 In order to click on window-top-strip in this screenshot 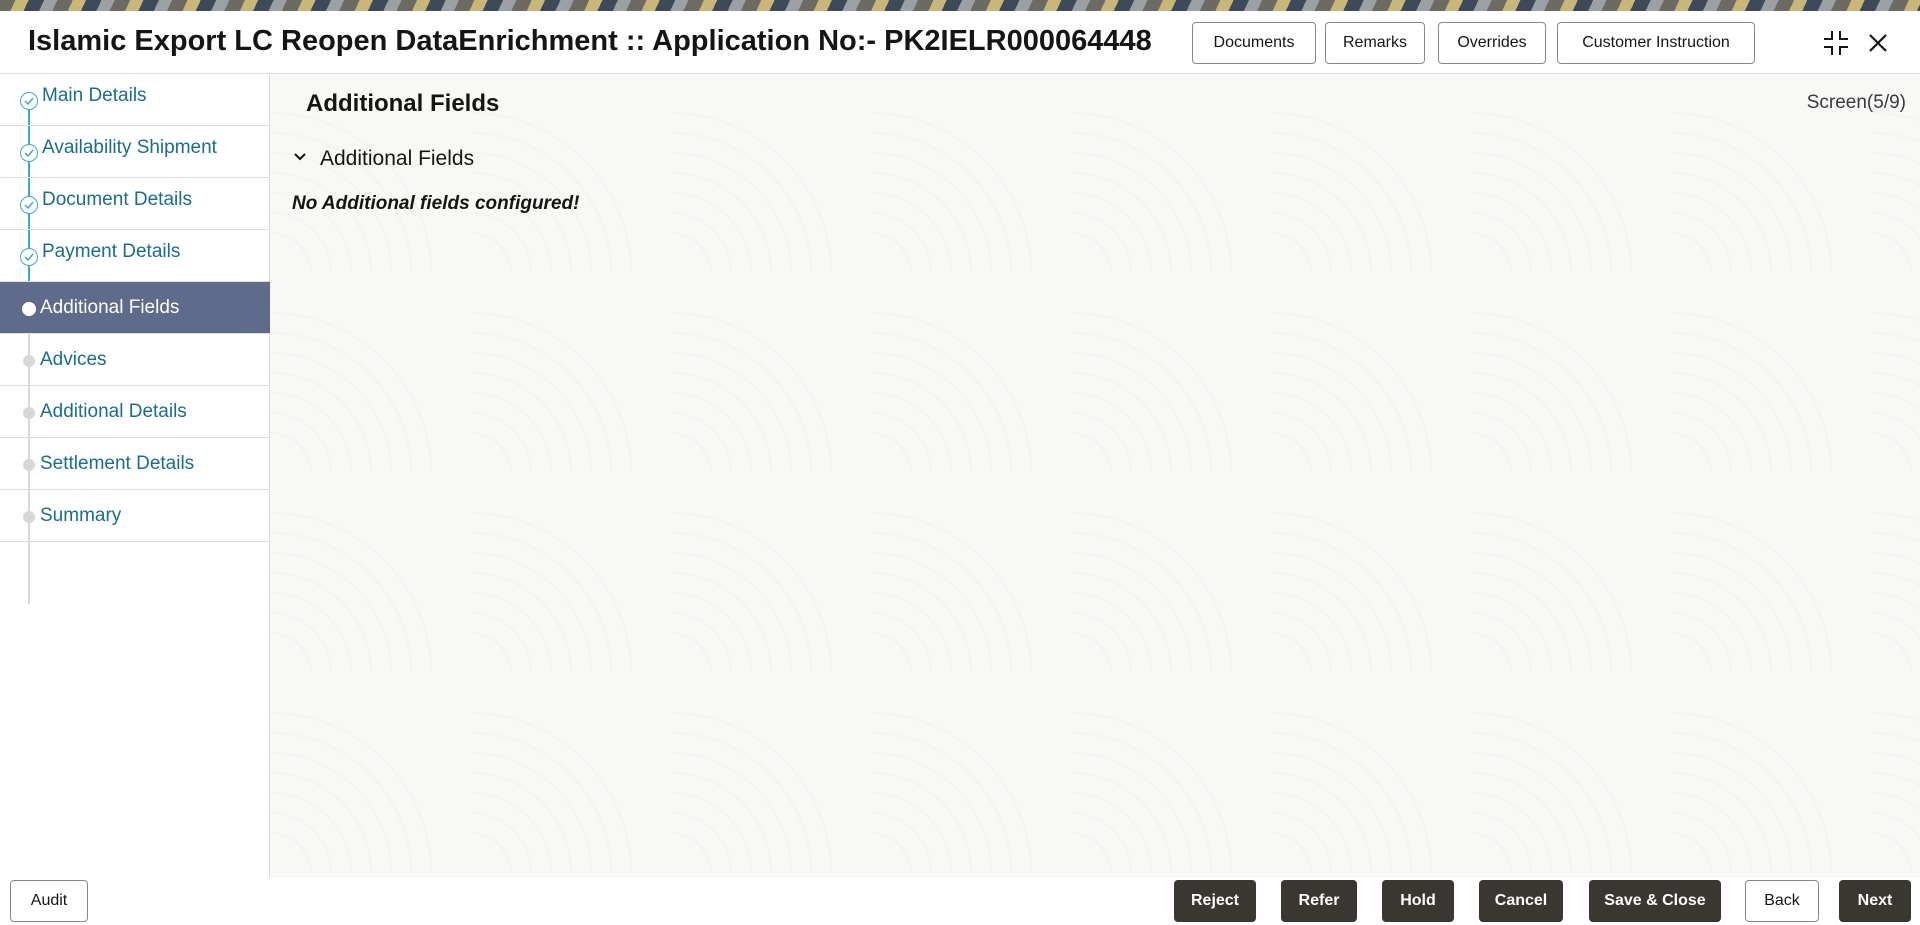, I will do `click(960, 5)`.